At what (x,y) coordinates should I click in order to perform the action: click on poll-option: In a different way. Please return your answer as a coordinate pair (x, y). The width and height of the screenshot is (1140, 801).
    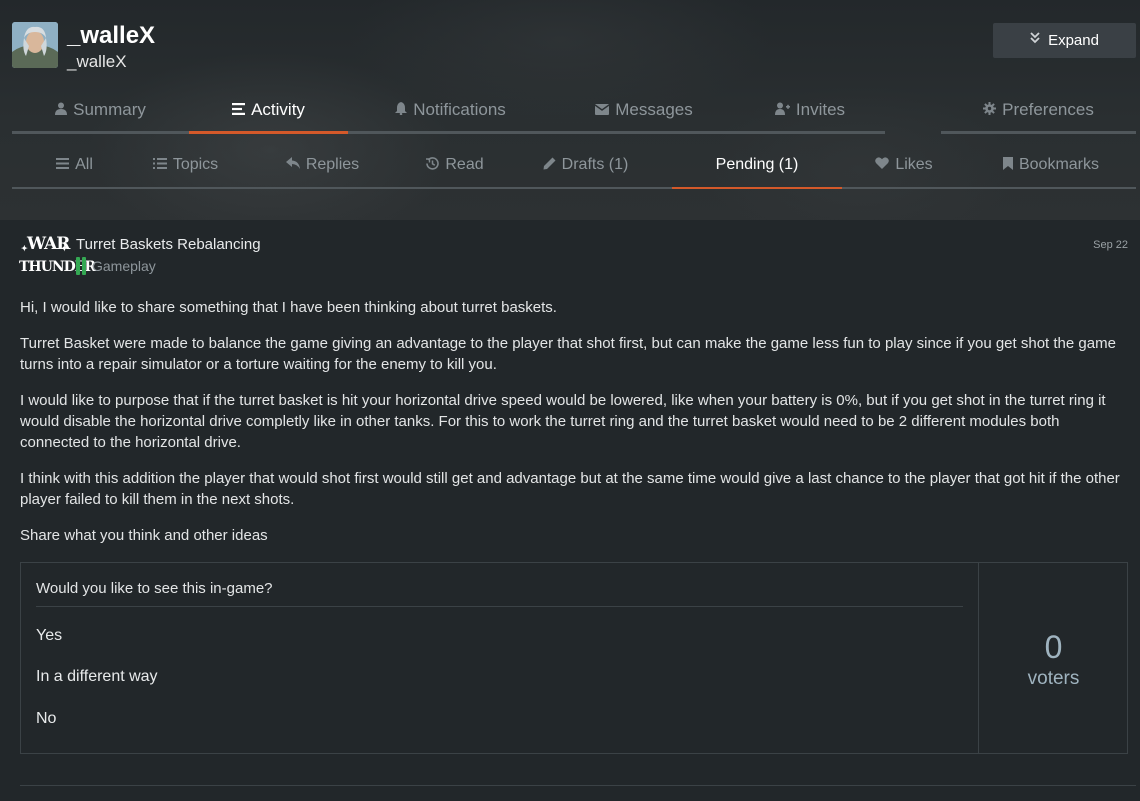
    Looking at the image, I should click on (97, 677).